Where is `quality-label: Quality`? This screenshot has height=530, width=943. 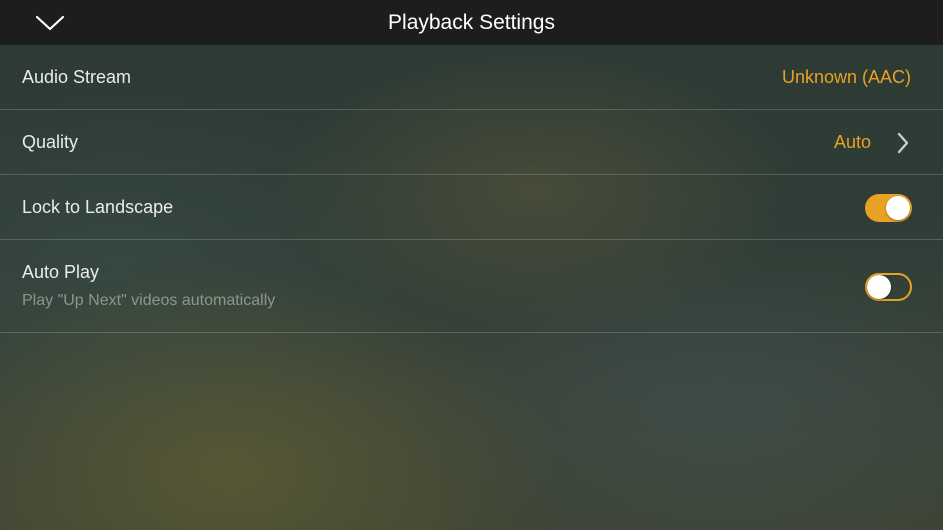 quality-label: Quality is located at coordinates (50, 142).